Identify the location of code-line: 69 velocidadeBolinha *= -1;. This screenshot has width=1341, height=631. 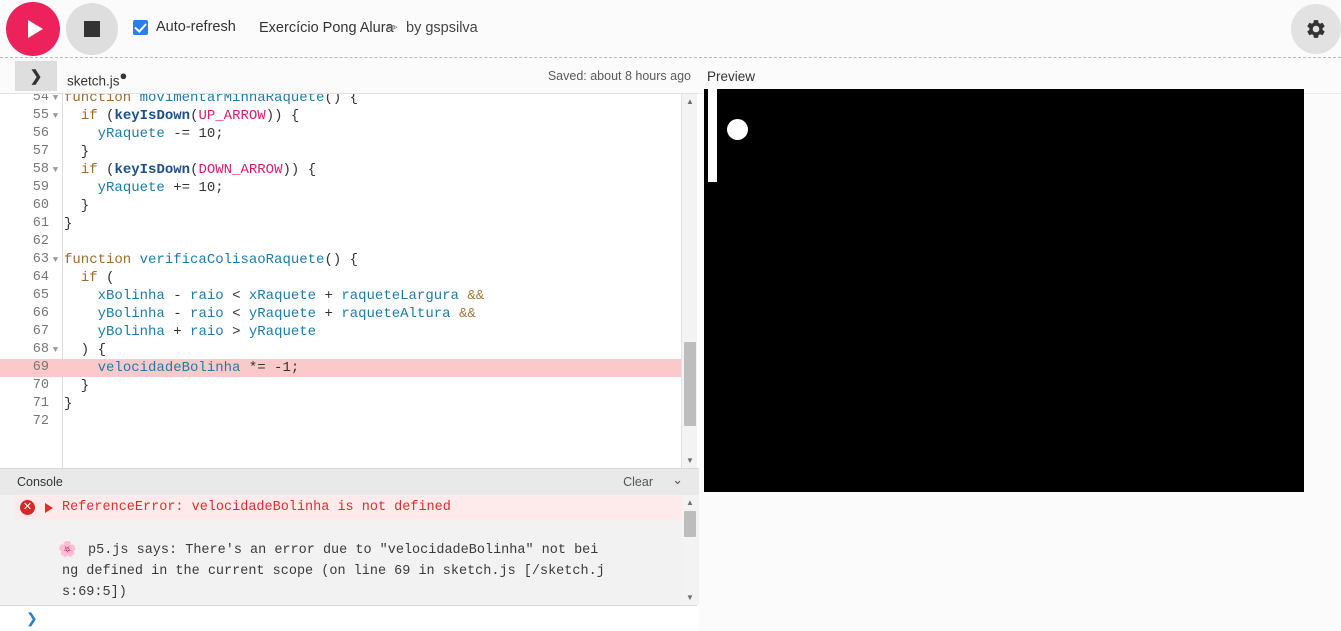
(342, 368).